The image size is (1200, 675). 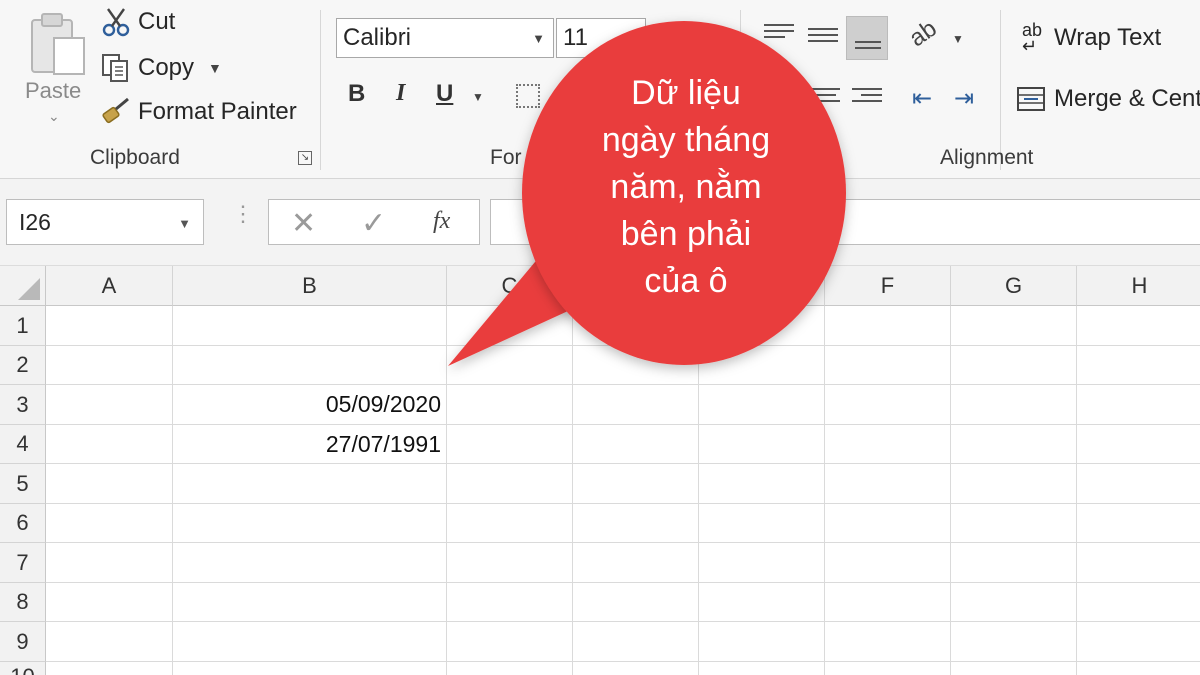 What do you see at coordinates (217, 111) in the screenshot?
I see `format-painter-label: Format Painter` at bounding box center [217, 111].